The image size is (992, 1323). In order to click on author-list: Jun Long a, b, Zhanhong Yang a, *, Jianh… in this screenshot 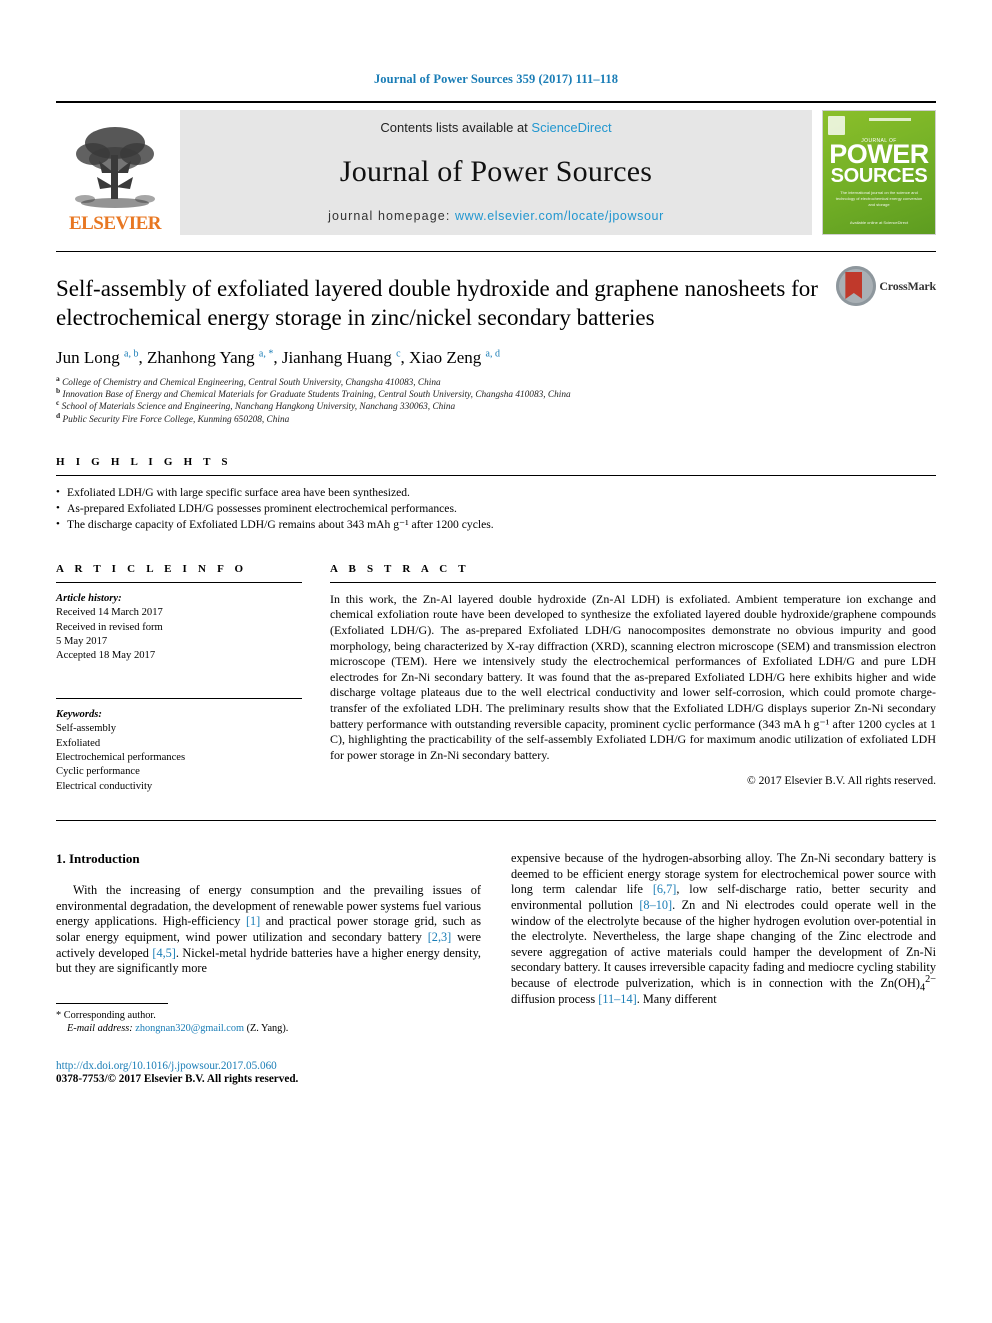, I will do `click(278, 357)`.